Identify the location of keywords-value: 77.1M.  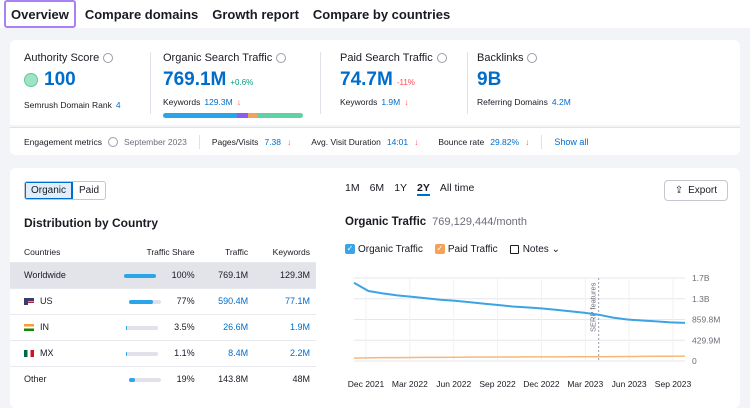
(285, 300).